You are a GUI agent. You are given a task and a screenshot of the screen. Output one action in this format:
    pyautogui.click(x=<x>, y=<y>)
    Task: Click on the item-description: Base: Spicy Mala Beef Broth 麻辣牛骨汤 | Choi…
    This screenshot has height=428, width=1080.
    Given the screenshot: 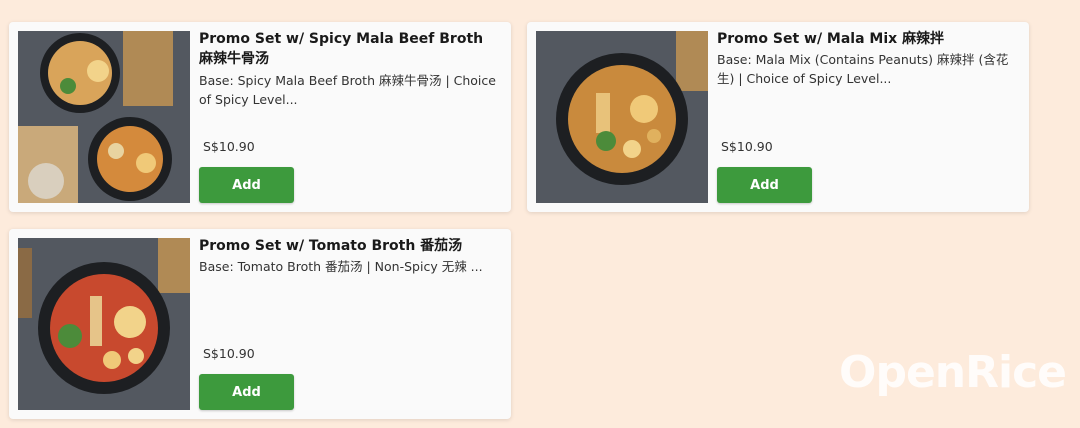 What is the action you would take?
    pyautogui.click(x=347, y=90)
    